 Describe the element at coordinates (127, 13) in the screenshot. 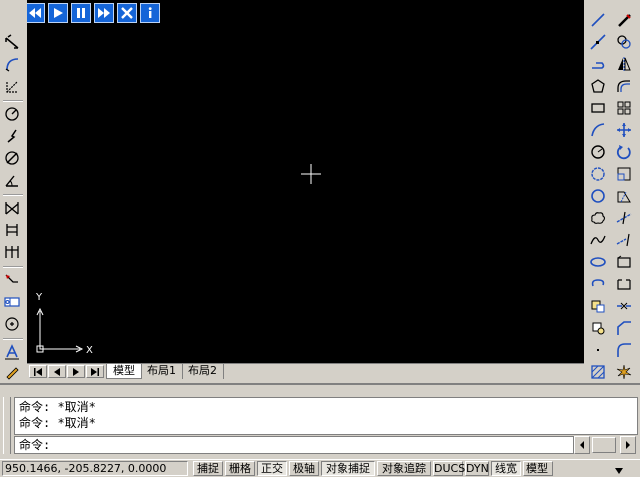

I see `close-icon` at that location.